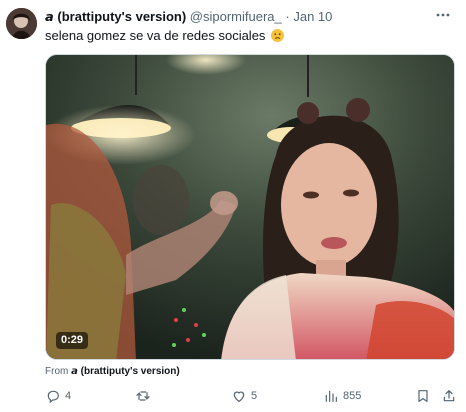 Image resolution: width=466 pixels, height=412 pixels. I want to click on share-button, so click(449, 396).